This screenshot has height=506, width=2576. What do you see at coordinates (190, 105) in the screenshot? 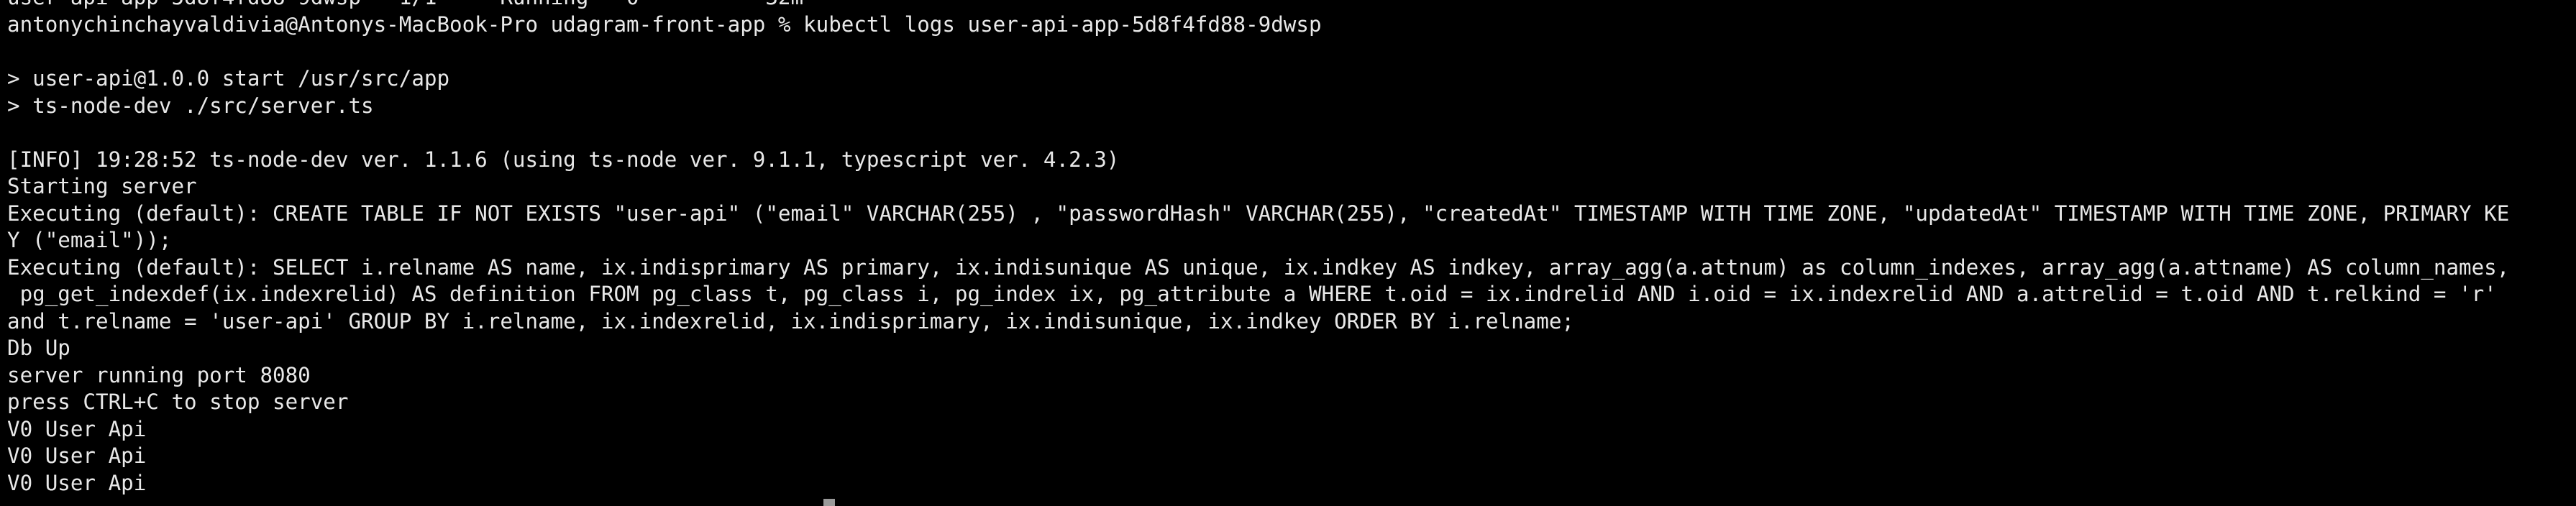
I see `terminal-line: > ts-node-dev ./src/server.ts` at bounding box center [190, 105].